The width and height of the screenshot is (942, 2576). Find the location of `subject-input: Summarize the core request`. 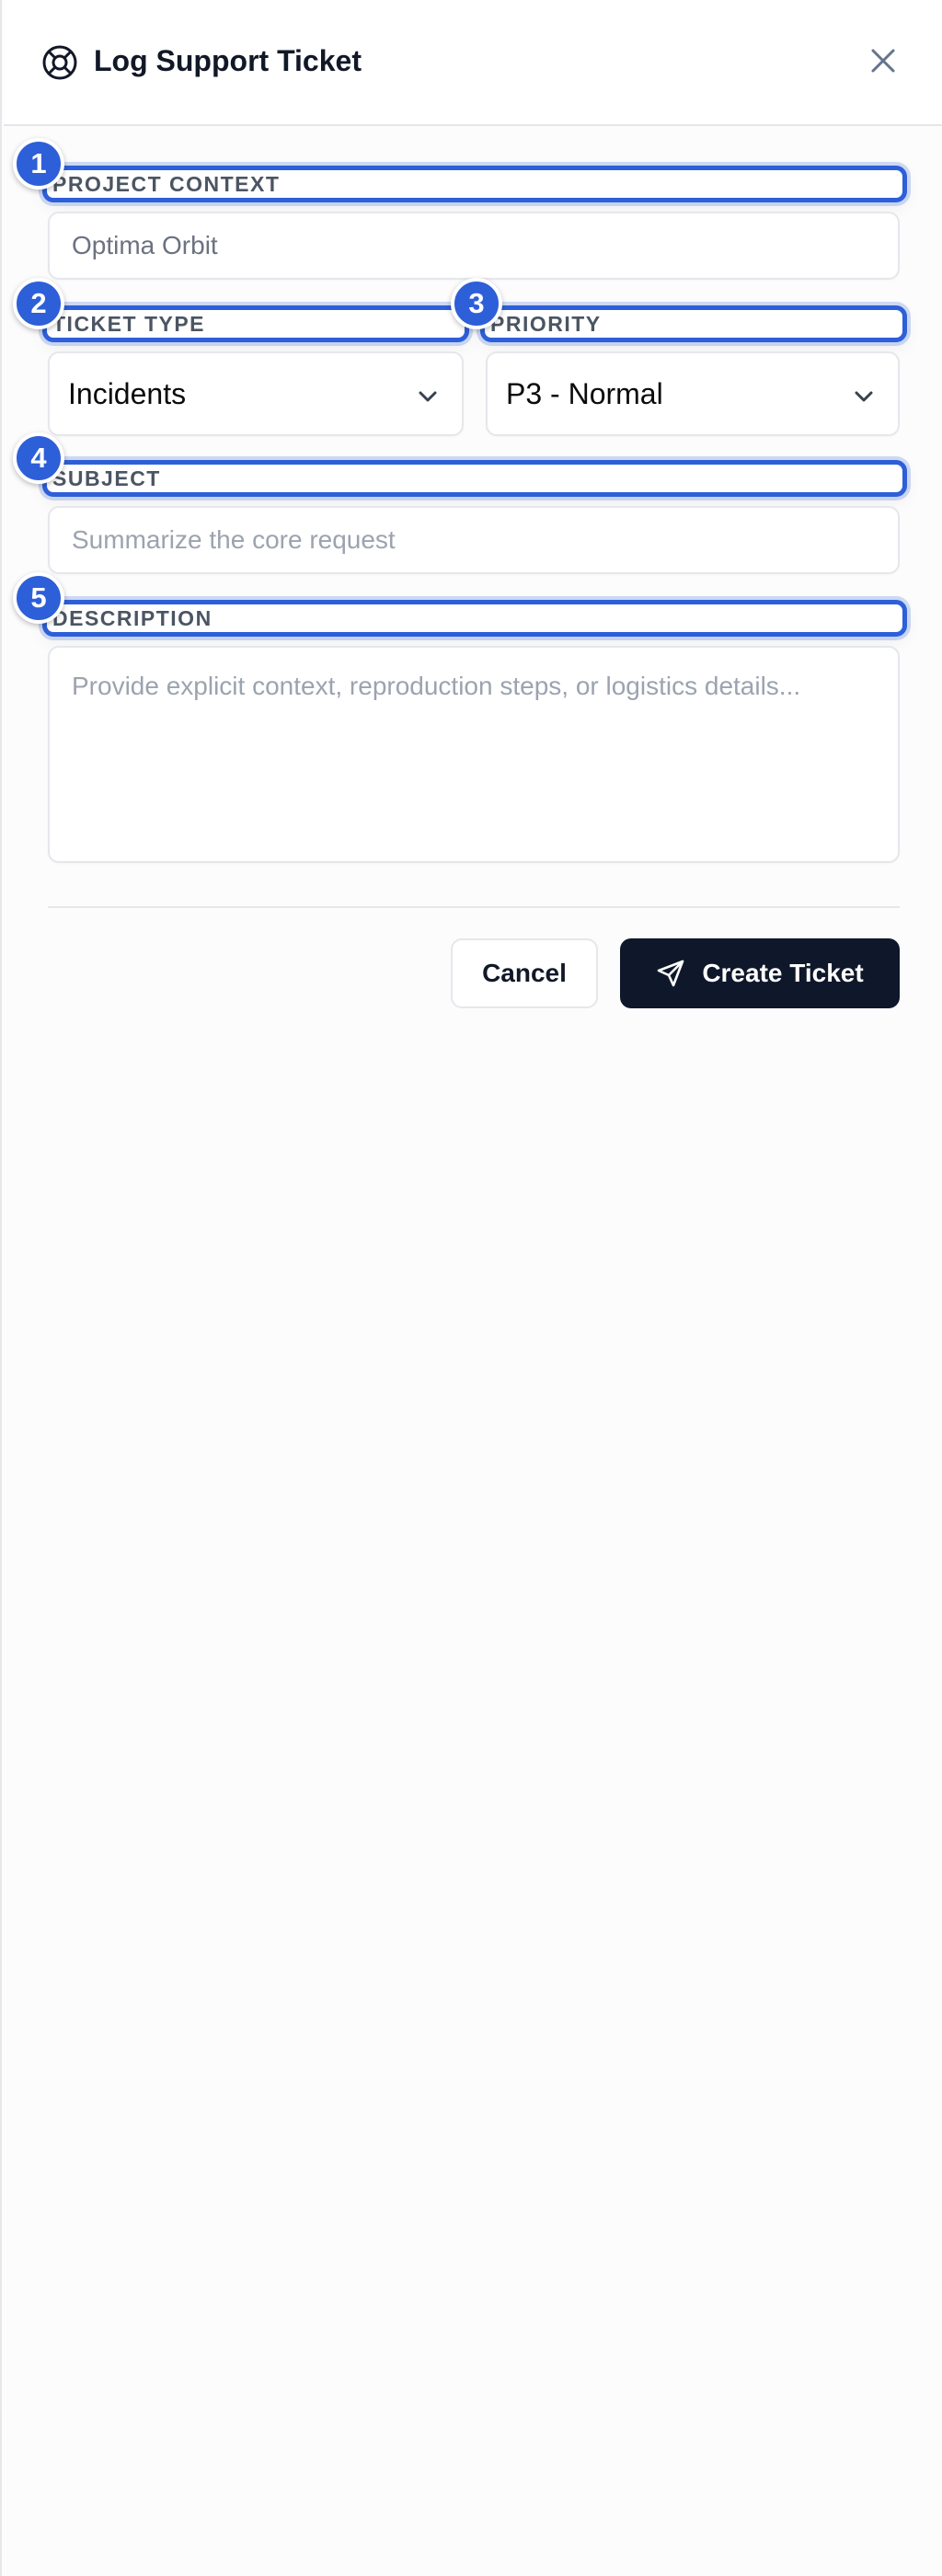

subject-input: Summarize the core request is located at coordinates (474, 540).